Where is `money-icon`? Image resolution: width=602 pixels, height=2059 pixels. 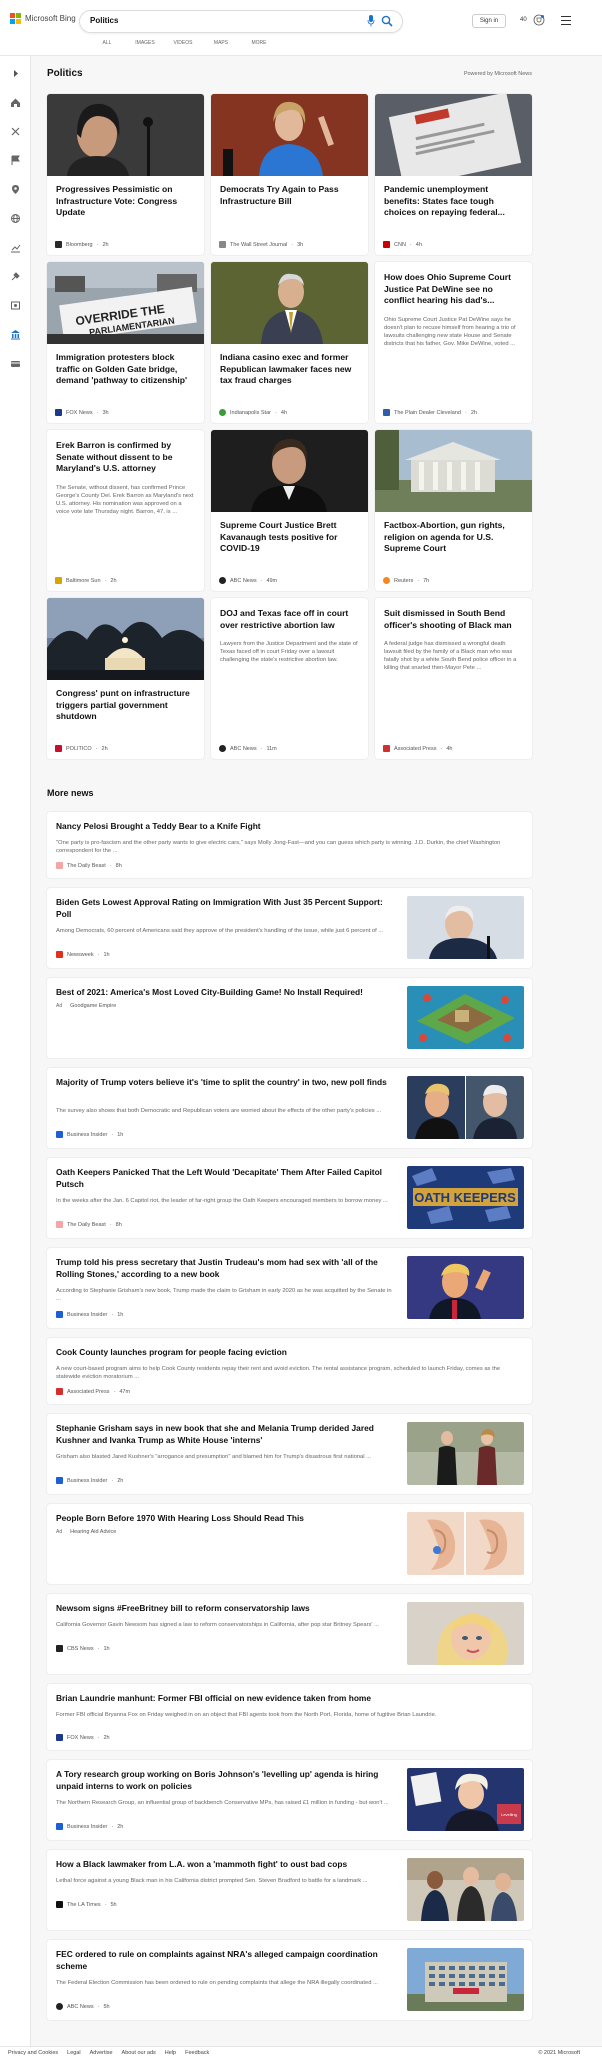
money-icon is located at coordinates (15, 361).